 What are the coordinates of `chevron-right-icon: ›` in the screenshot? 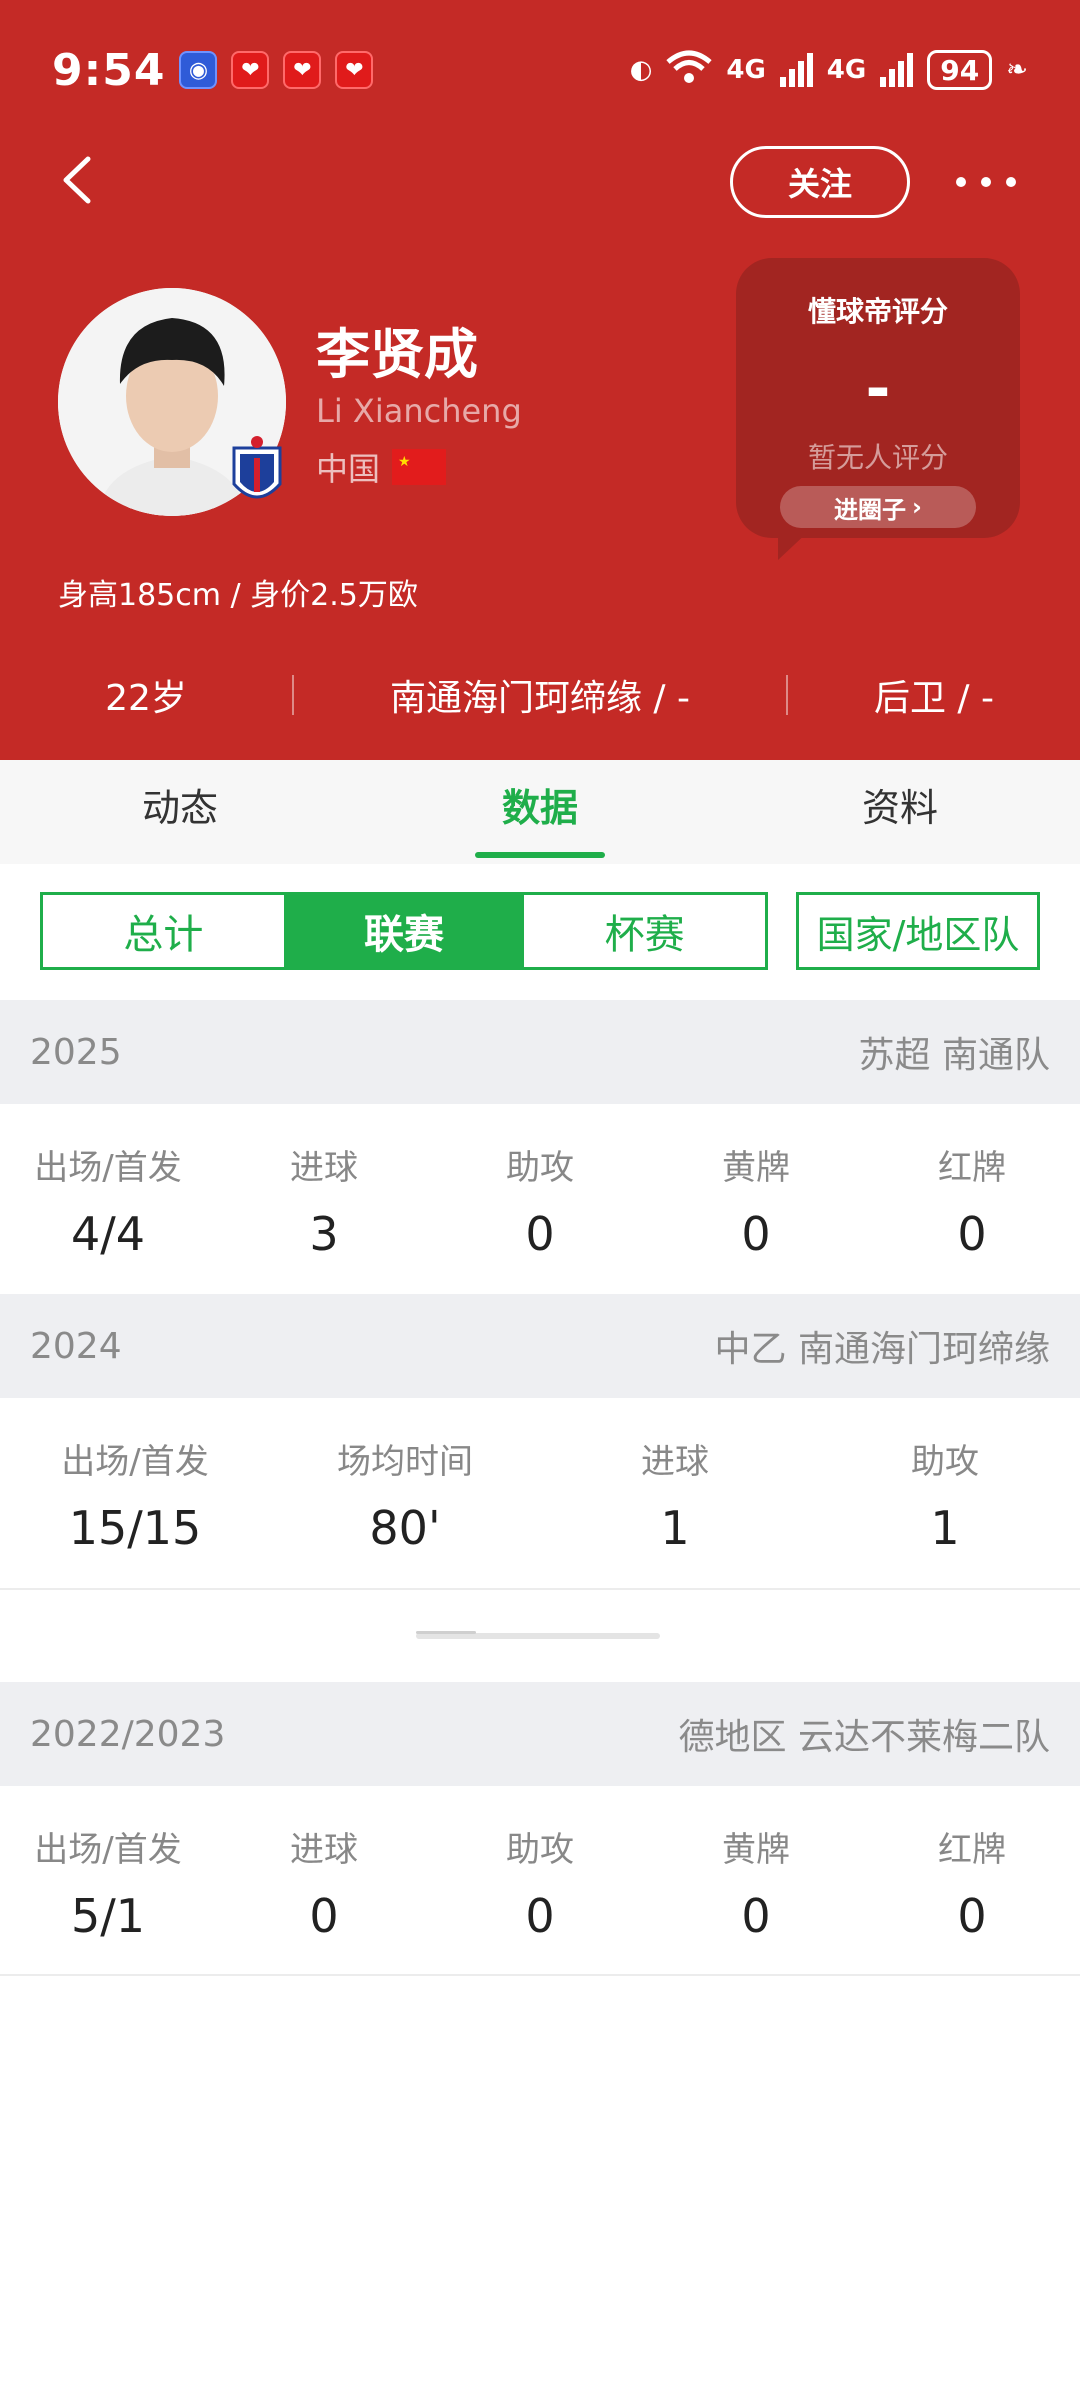 It's located at (917, 507).